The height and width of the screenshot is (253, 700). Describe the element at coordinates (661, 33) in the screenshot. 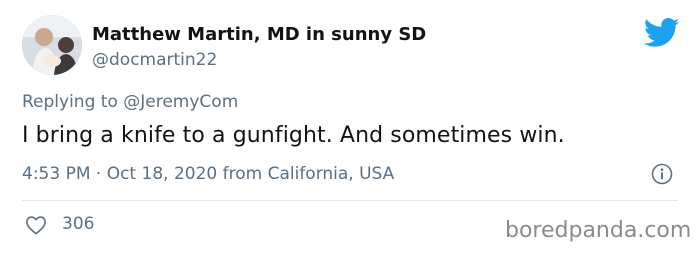

I see `twitter-bird-icon` at that location.